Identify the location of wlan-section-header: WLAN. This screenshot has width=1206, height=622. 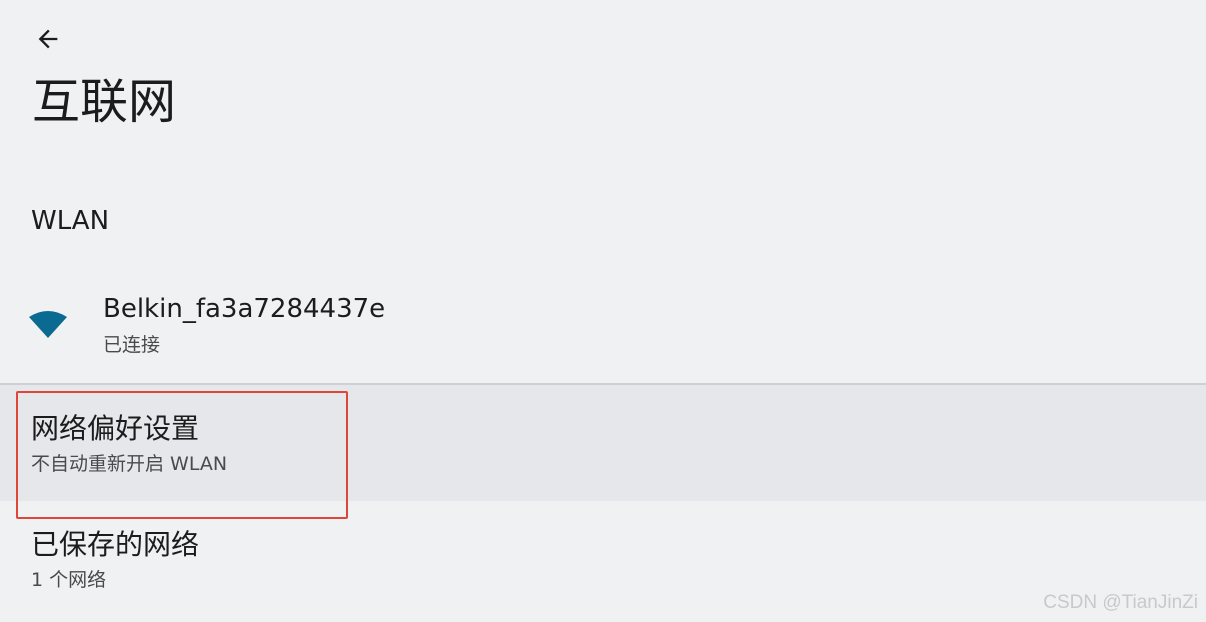
(70, 221).